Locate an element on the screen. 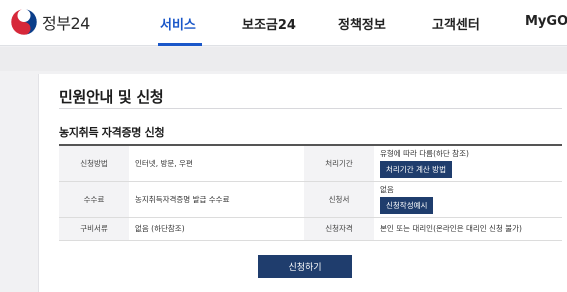 Image resolution: width=567 pixels, height=292 pixels. apply-button: 신청하기 is located at coordinates (305, 266).